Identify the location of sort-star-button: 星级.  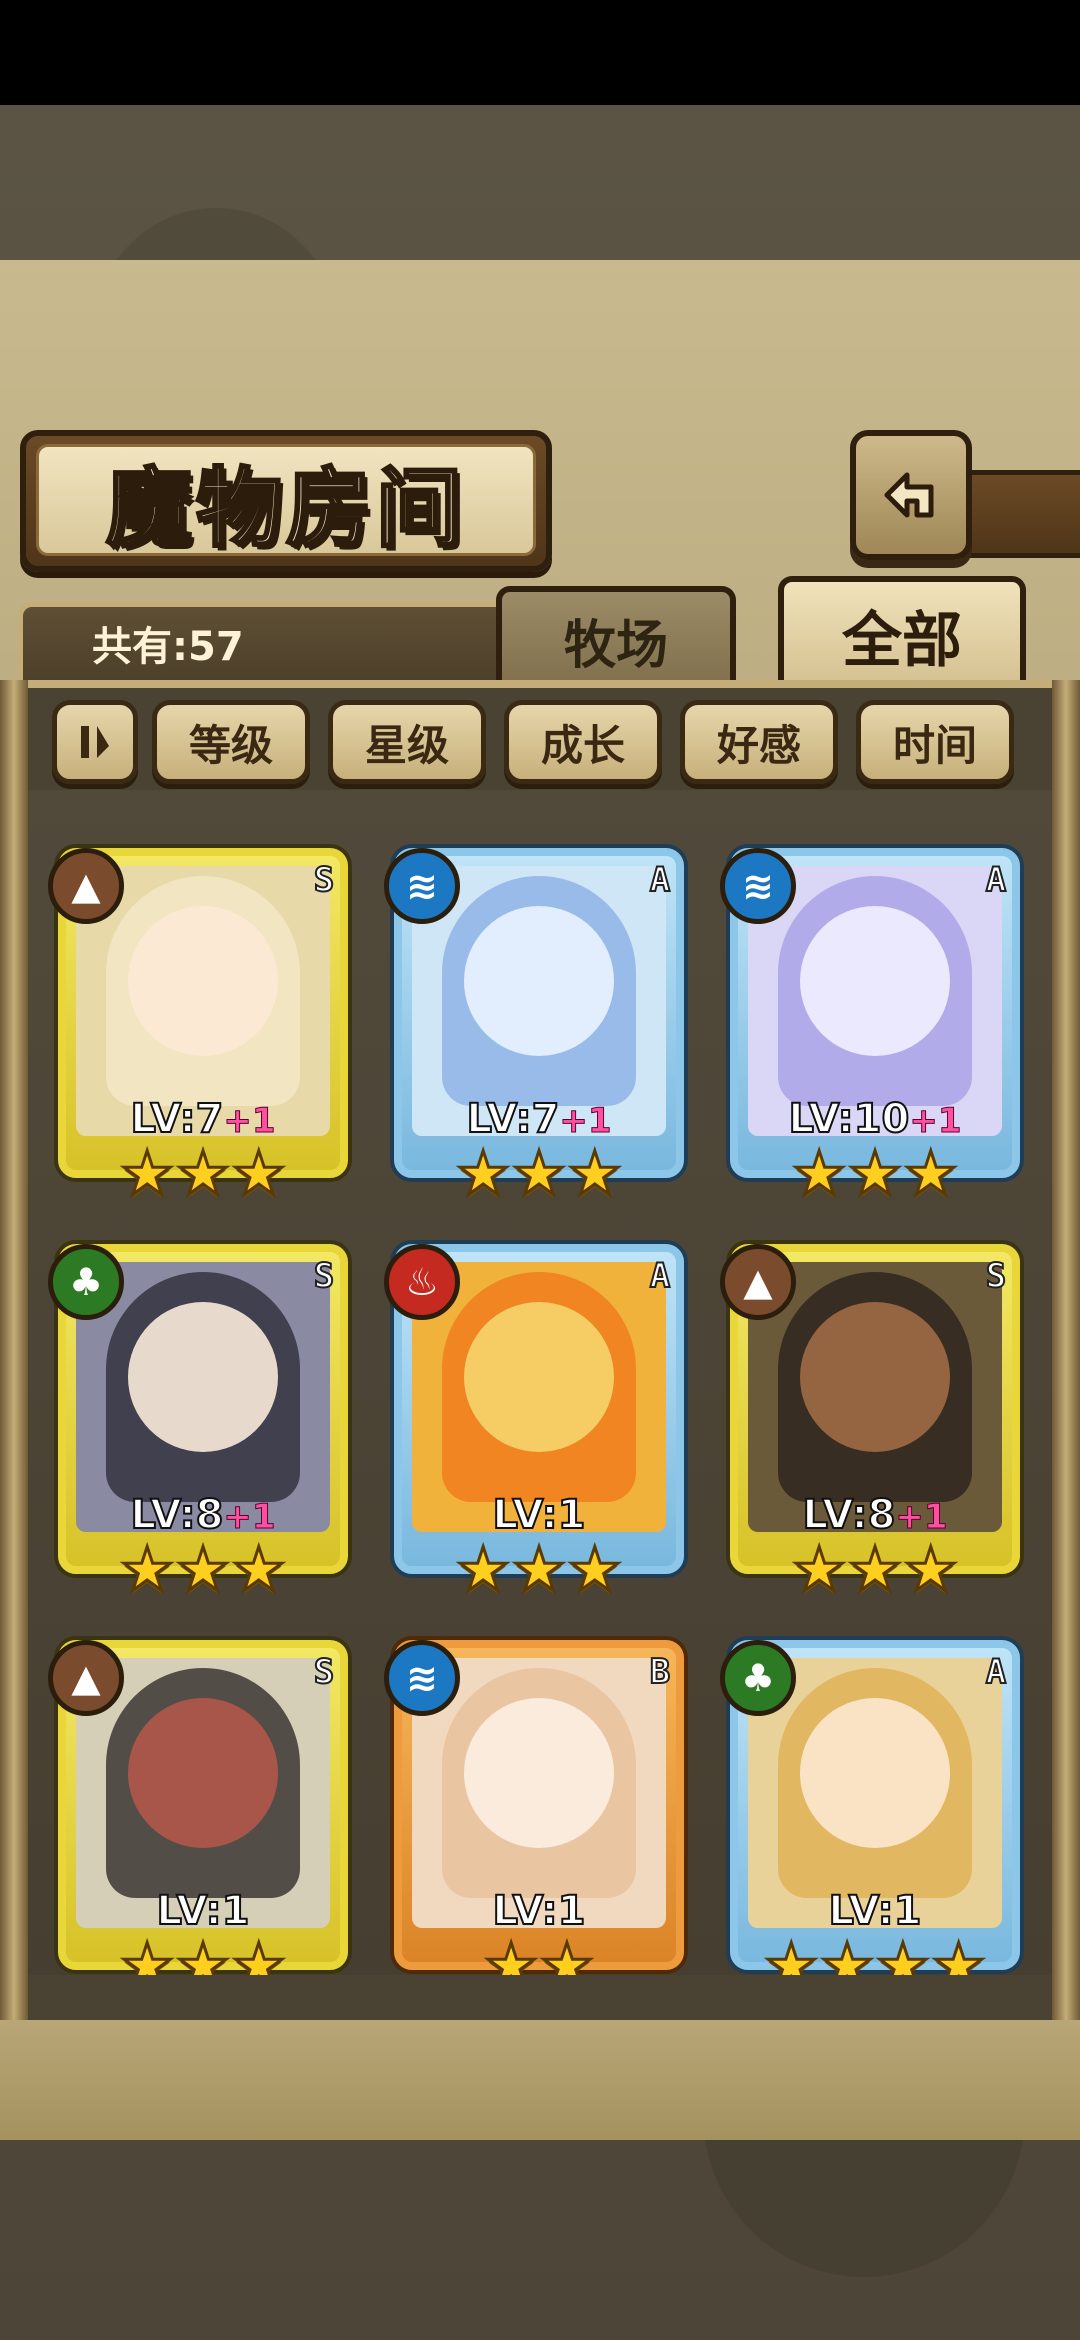
(407, 742).